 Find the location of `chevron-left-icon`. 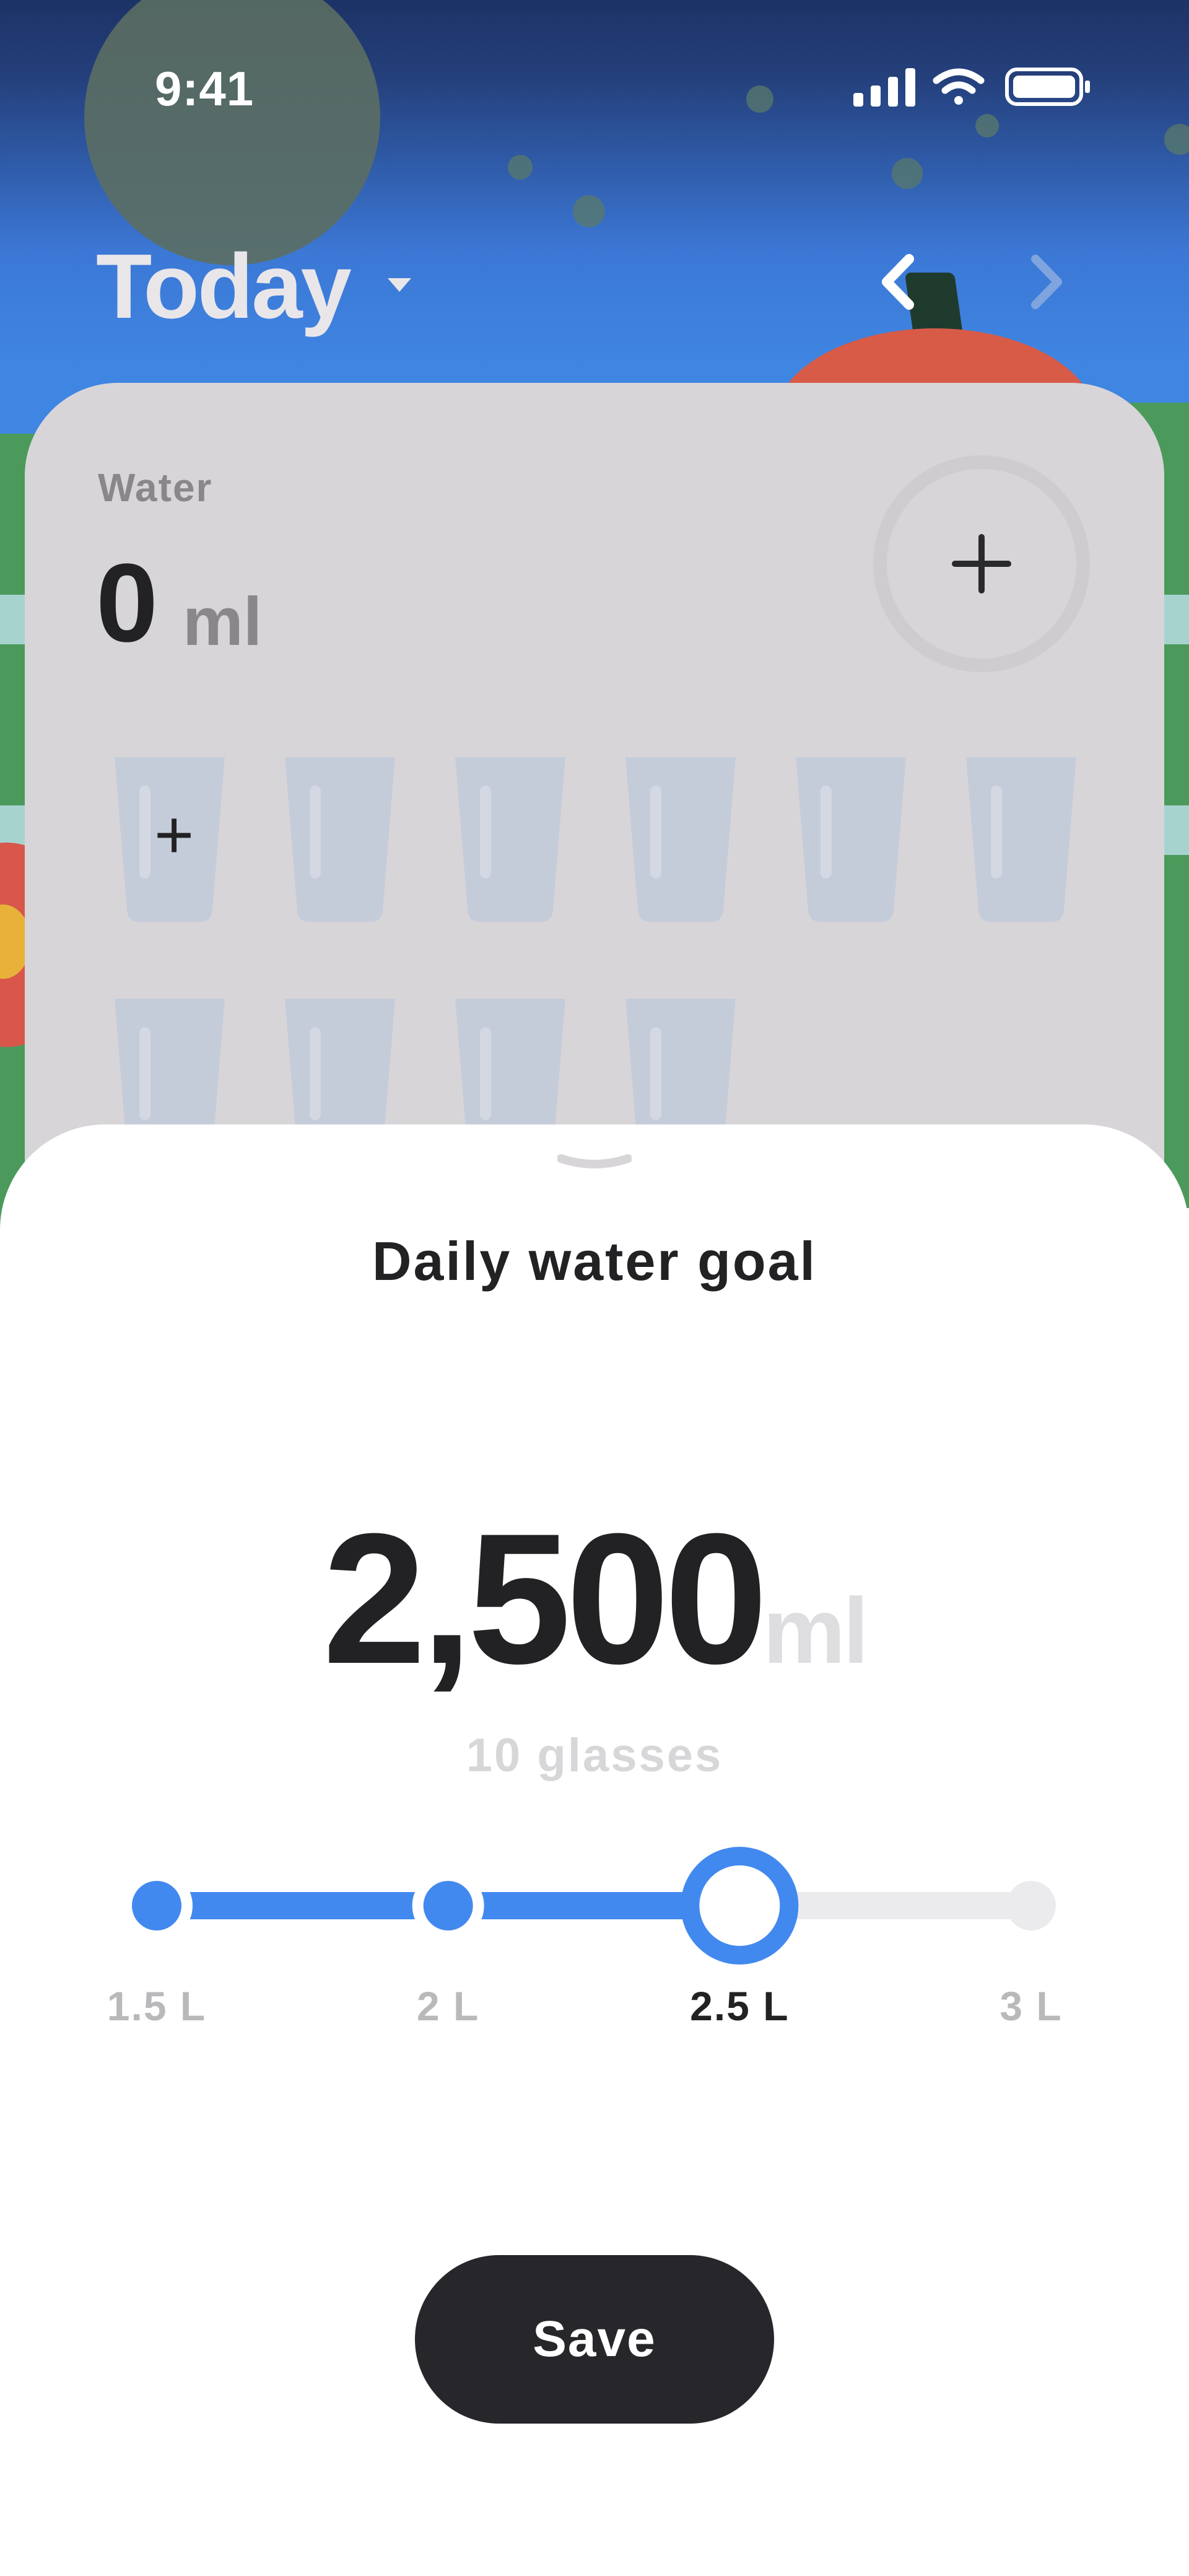

chevron-left-icon is located at coordinates (898, 282).